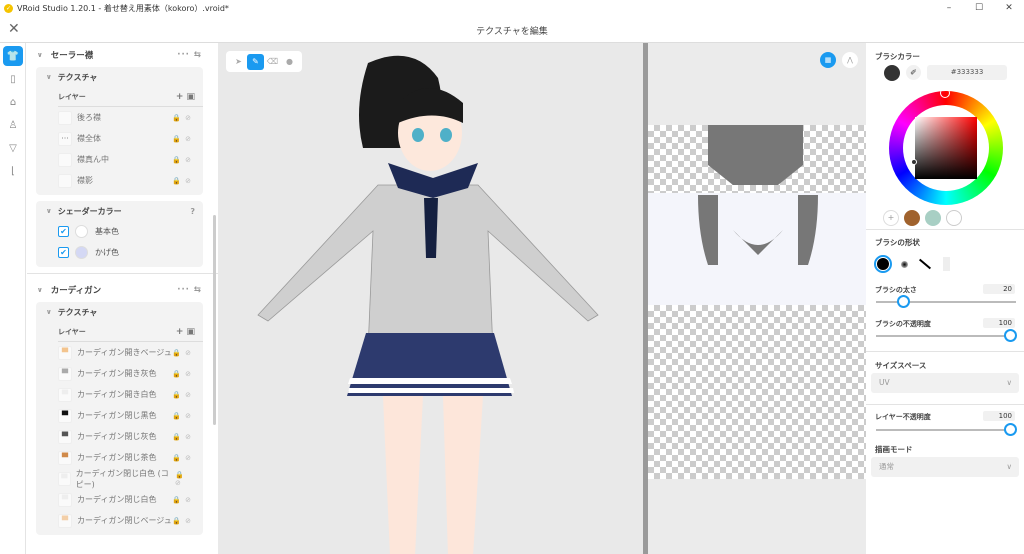 The width and height of the screenshot is (1024, 554). Describe the element at coordinates (130, 180) in the screenshot. I see `layer-item: 襟影 🔒⊘` at that location.